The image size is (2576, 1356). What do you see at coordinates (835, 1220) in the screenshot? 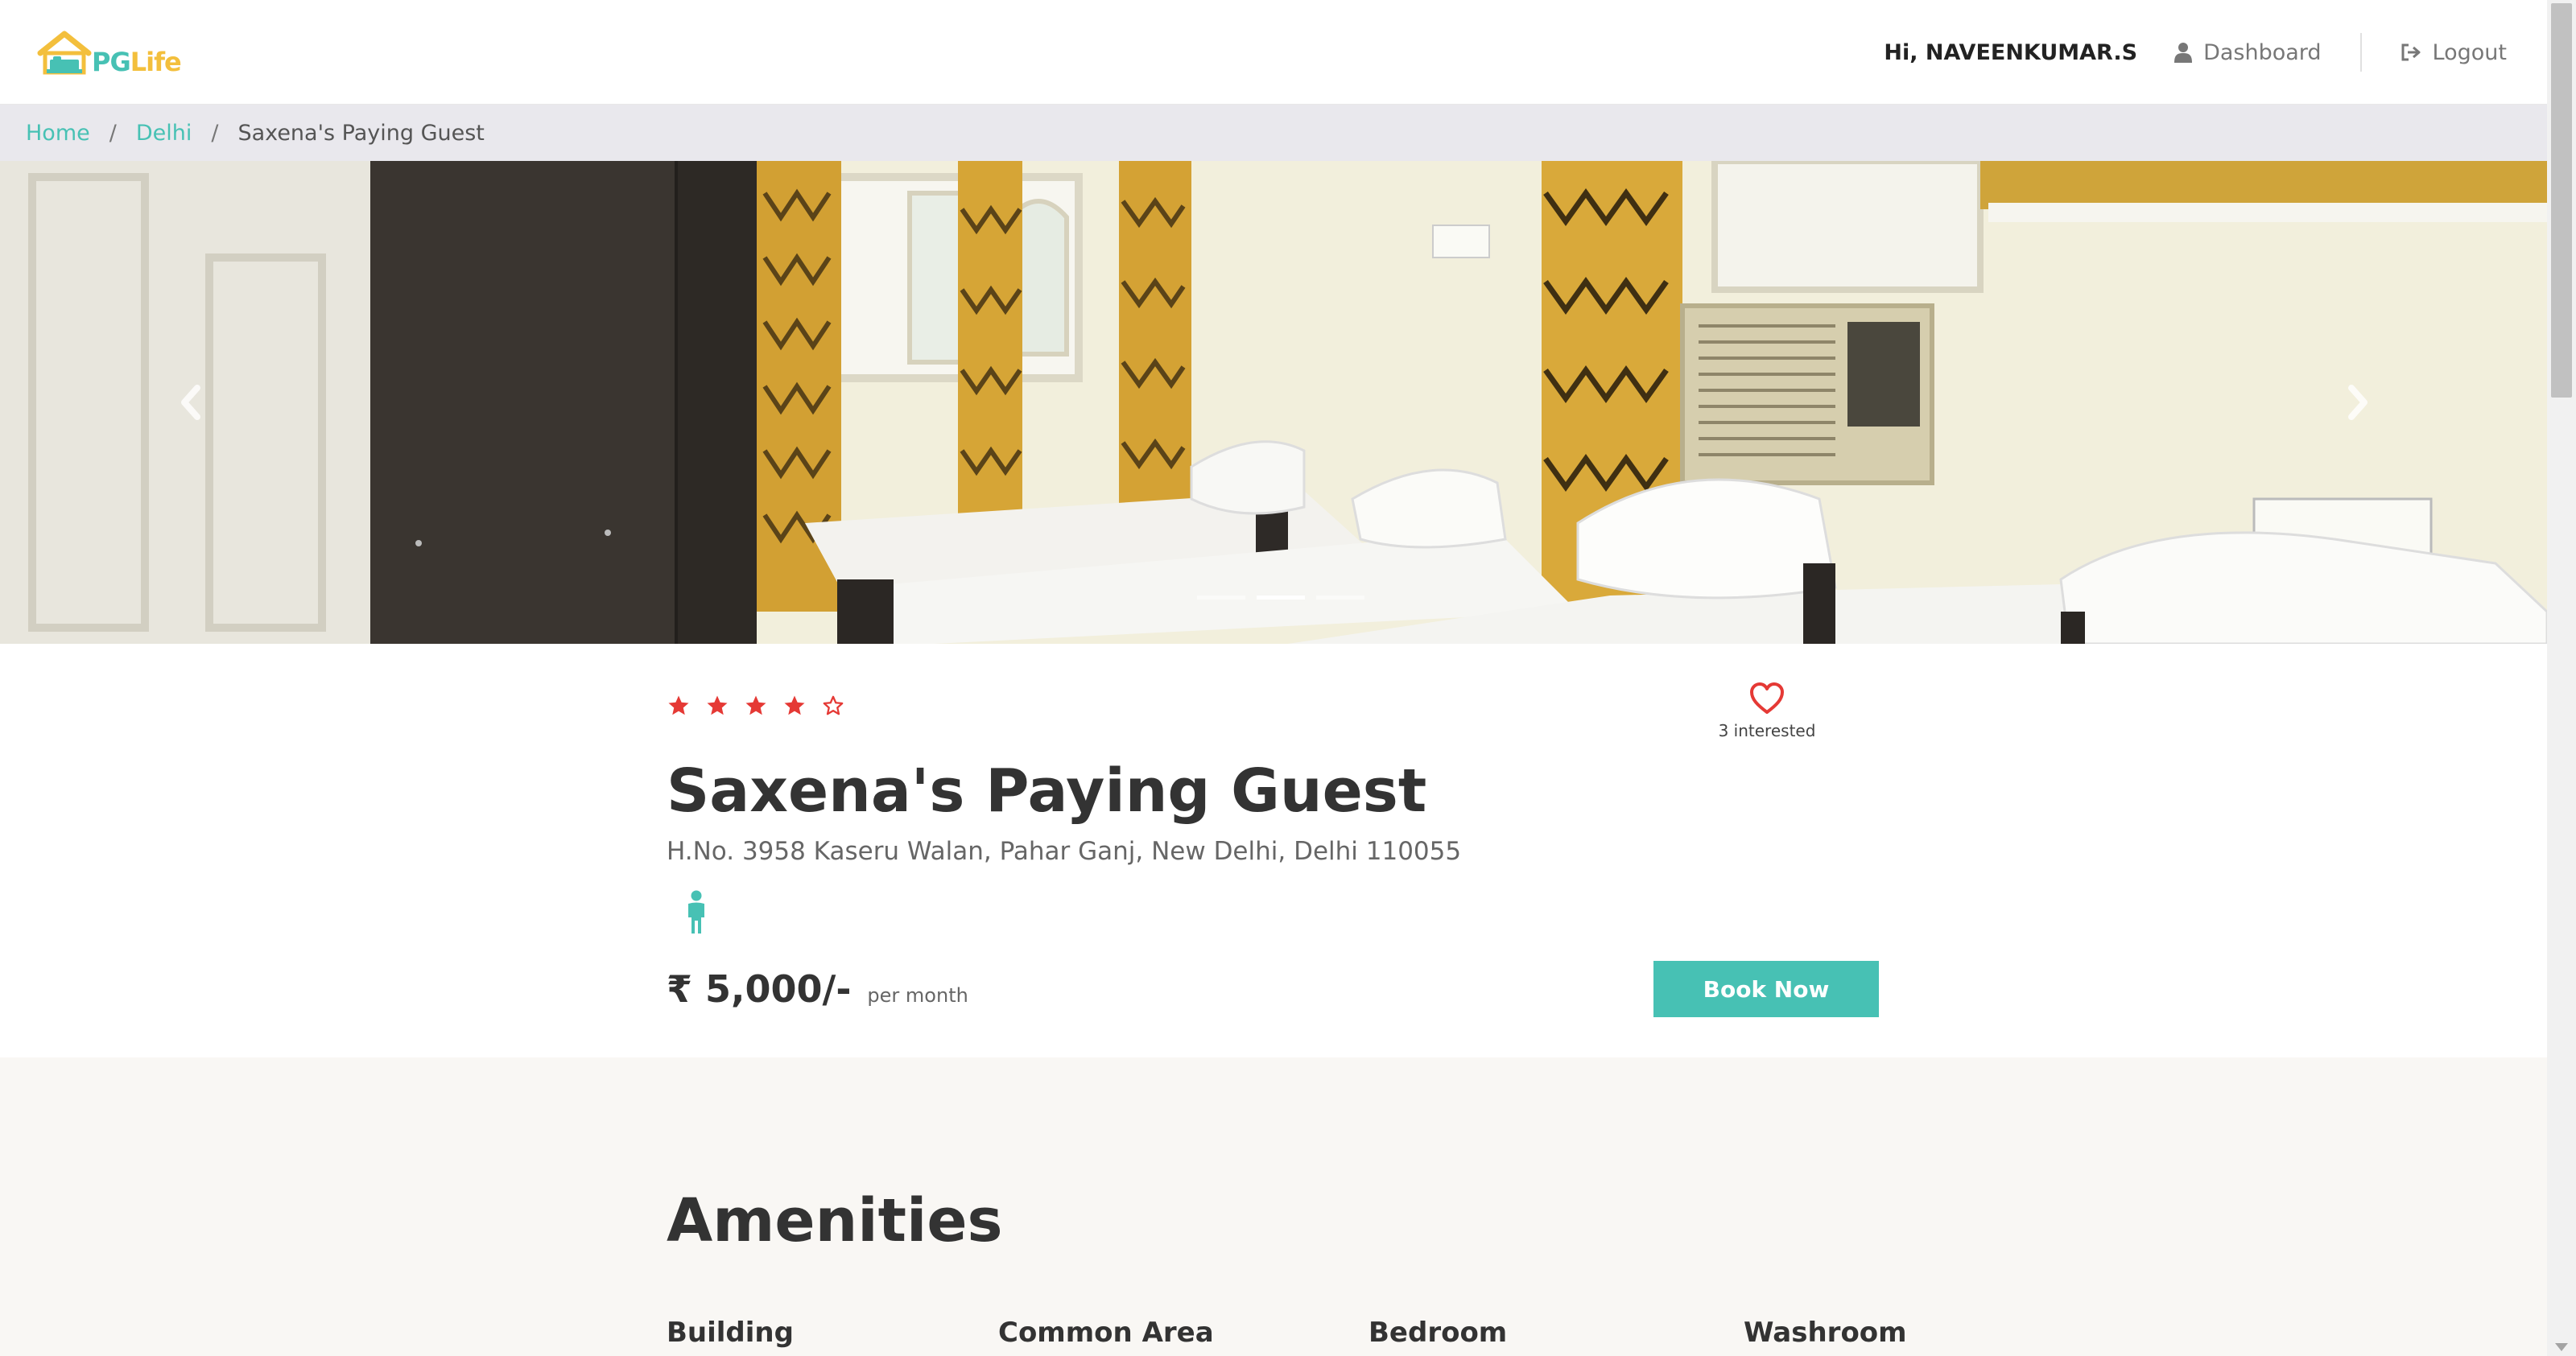
I see `amenities-title: Amenities` at bounding box center [835, 1220].